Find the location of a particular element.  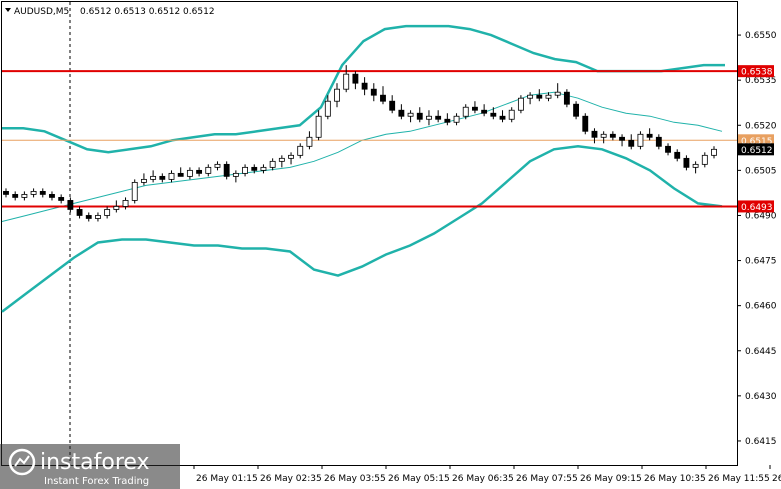

x-tick-label: 26 May 11:55 is located at coordinates (739, 479).